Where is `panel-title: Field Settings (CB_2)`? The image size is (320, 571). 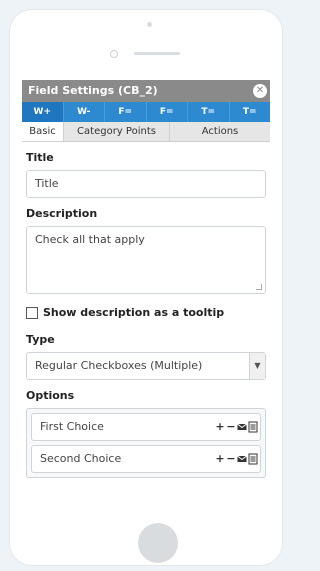 panel-title: Field Settings (CB_2) is located at coordinates (93, 90).